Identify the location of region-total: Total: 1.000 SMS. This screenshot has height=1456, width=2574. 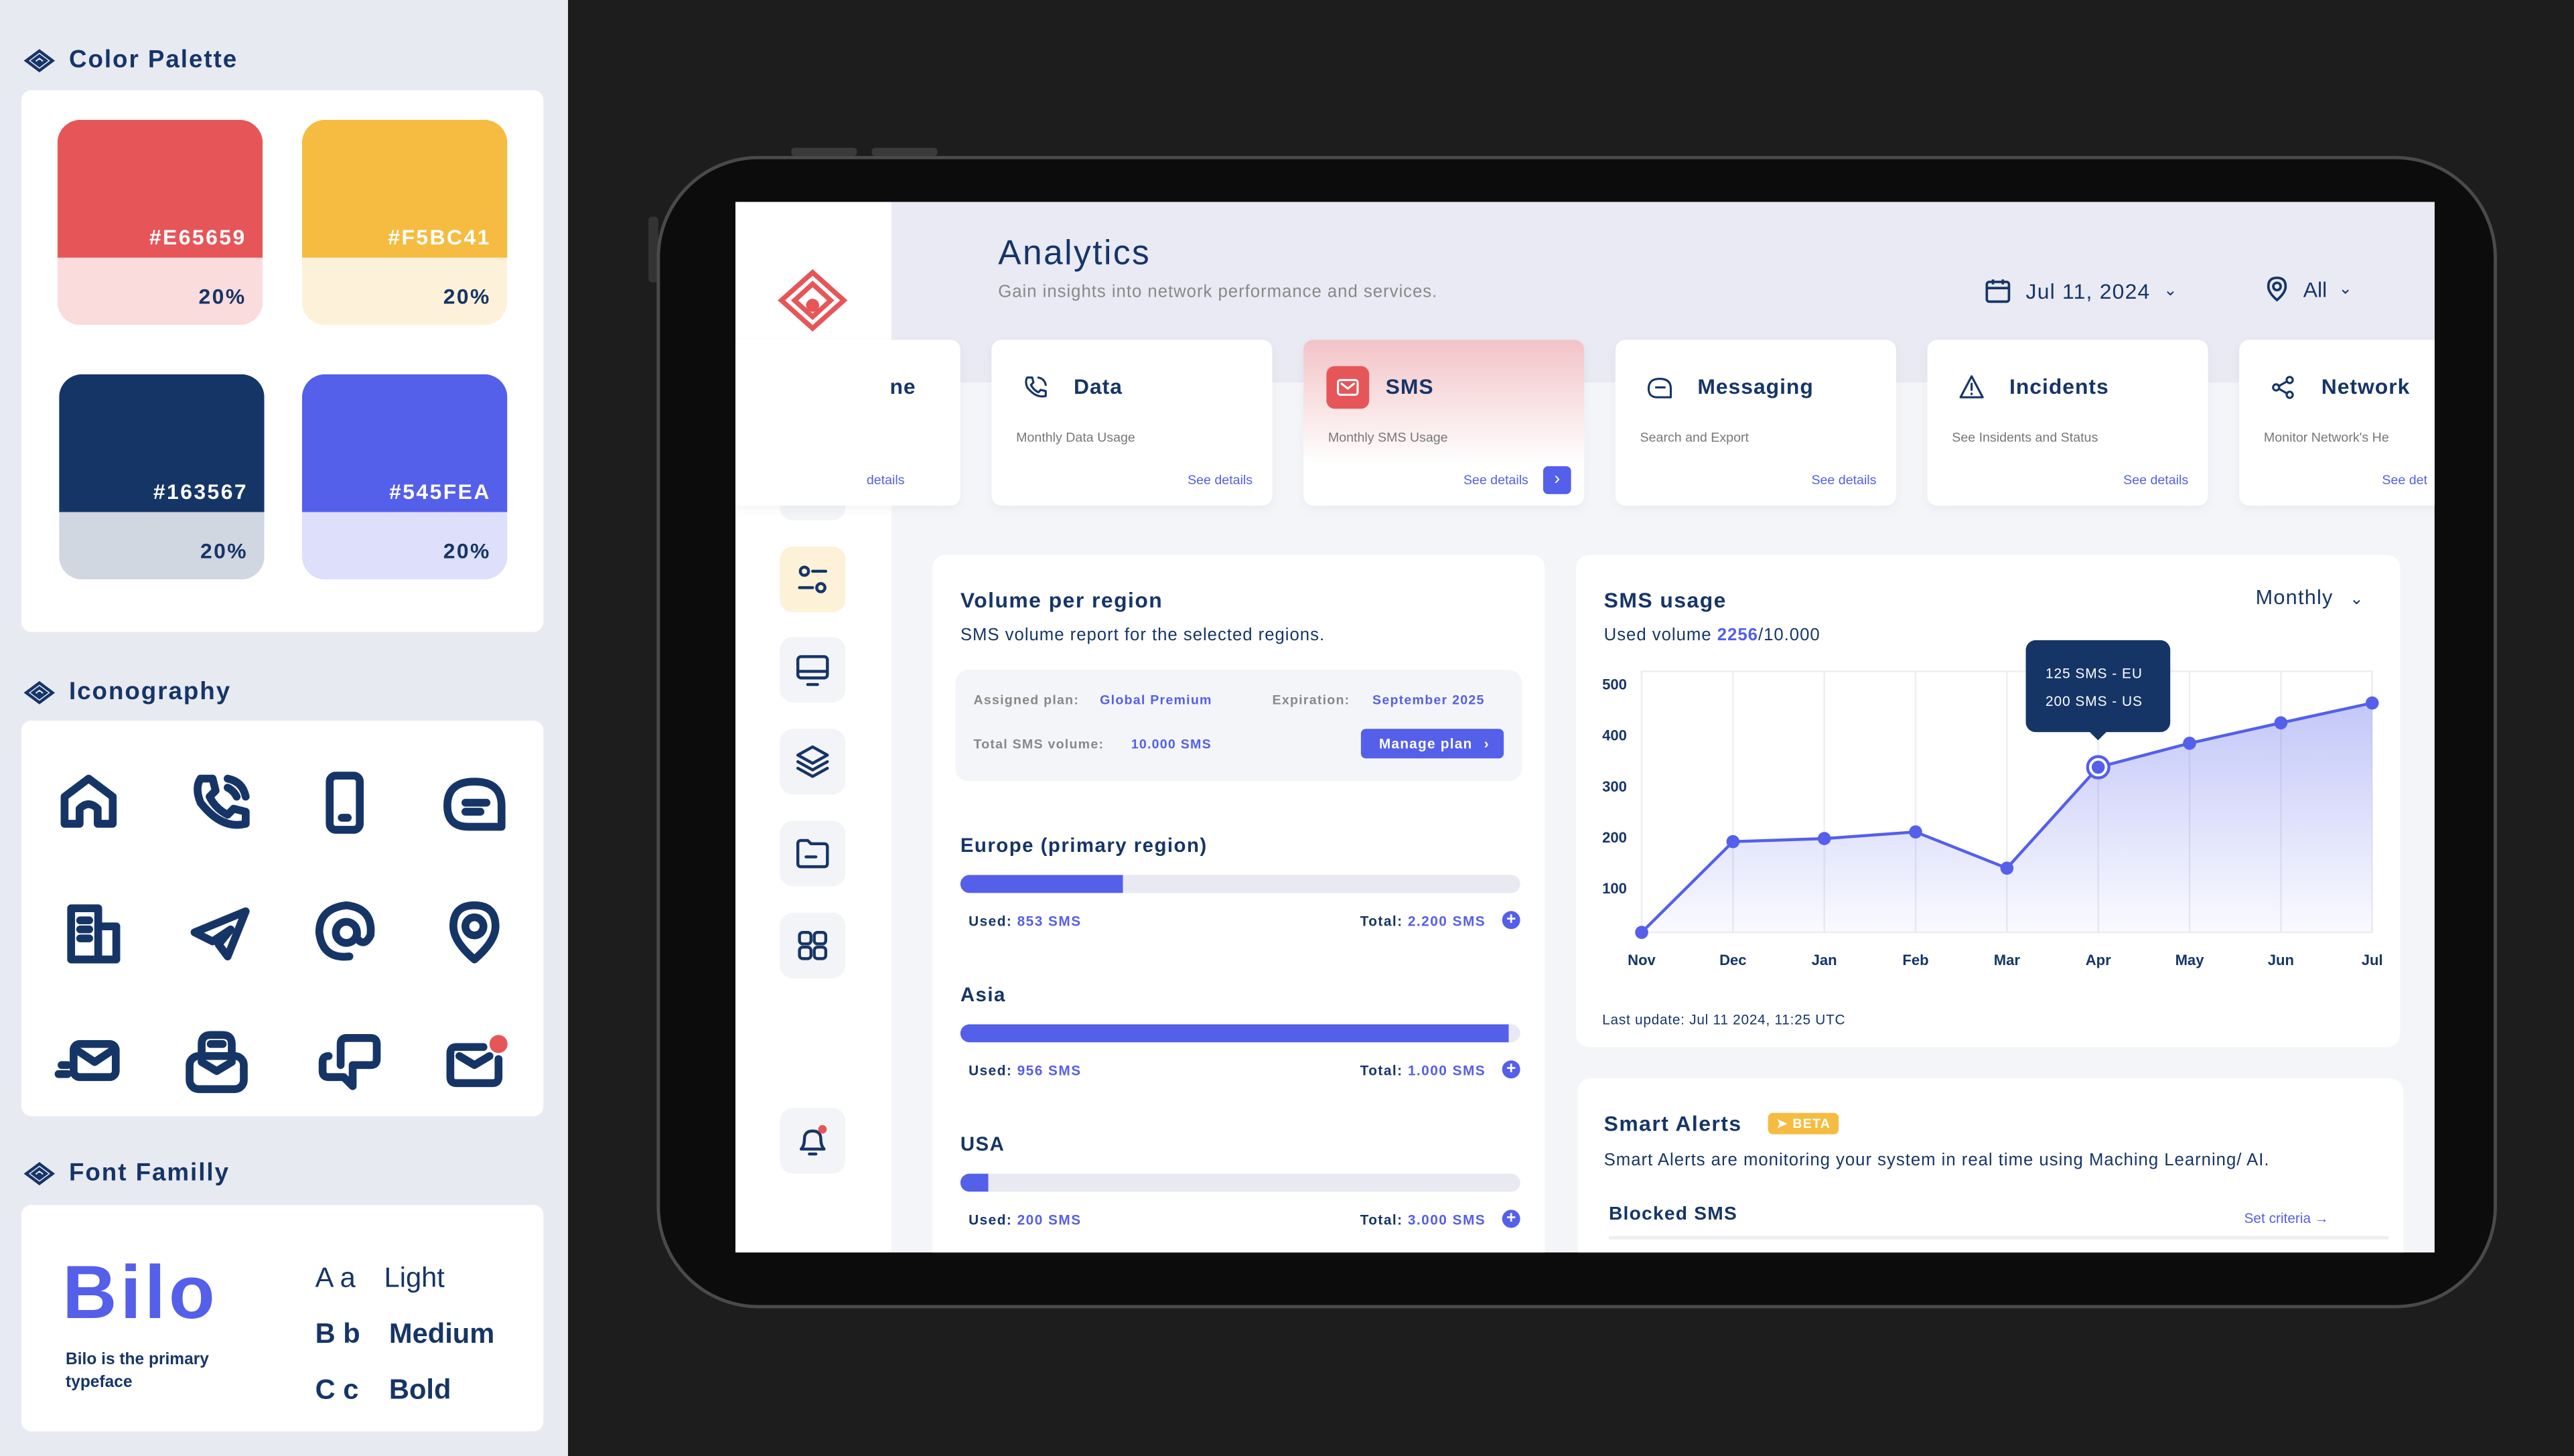
(1423, 1070).